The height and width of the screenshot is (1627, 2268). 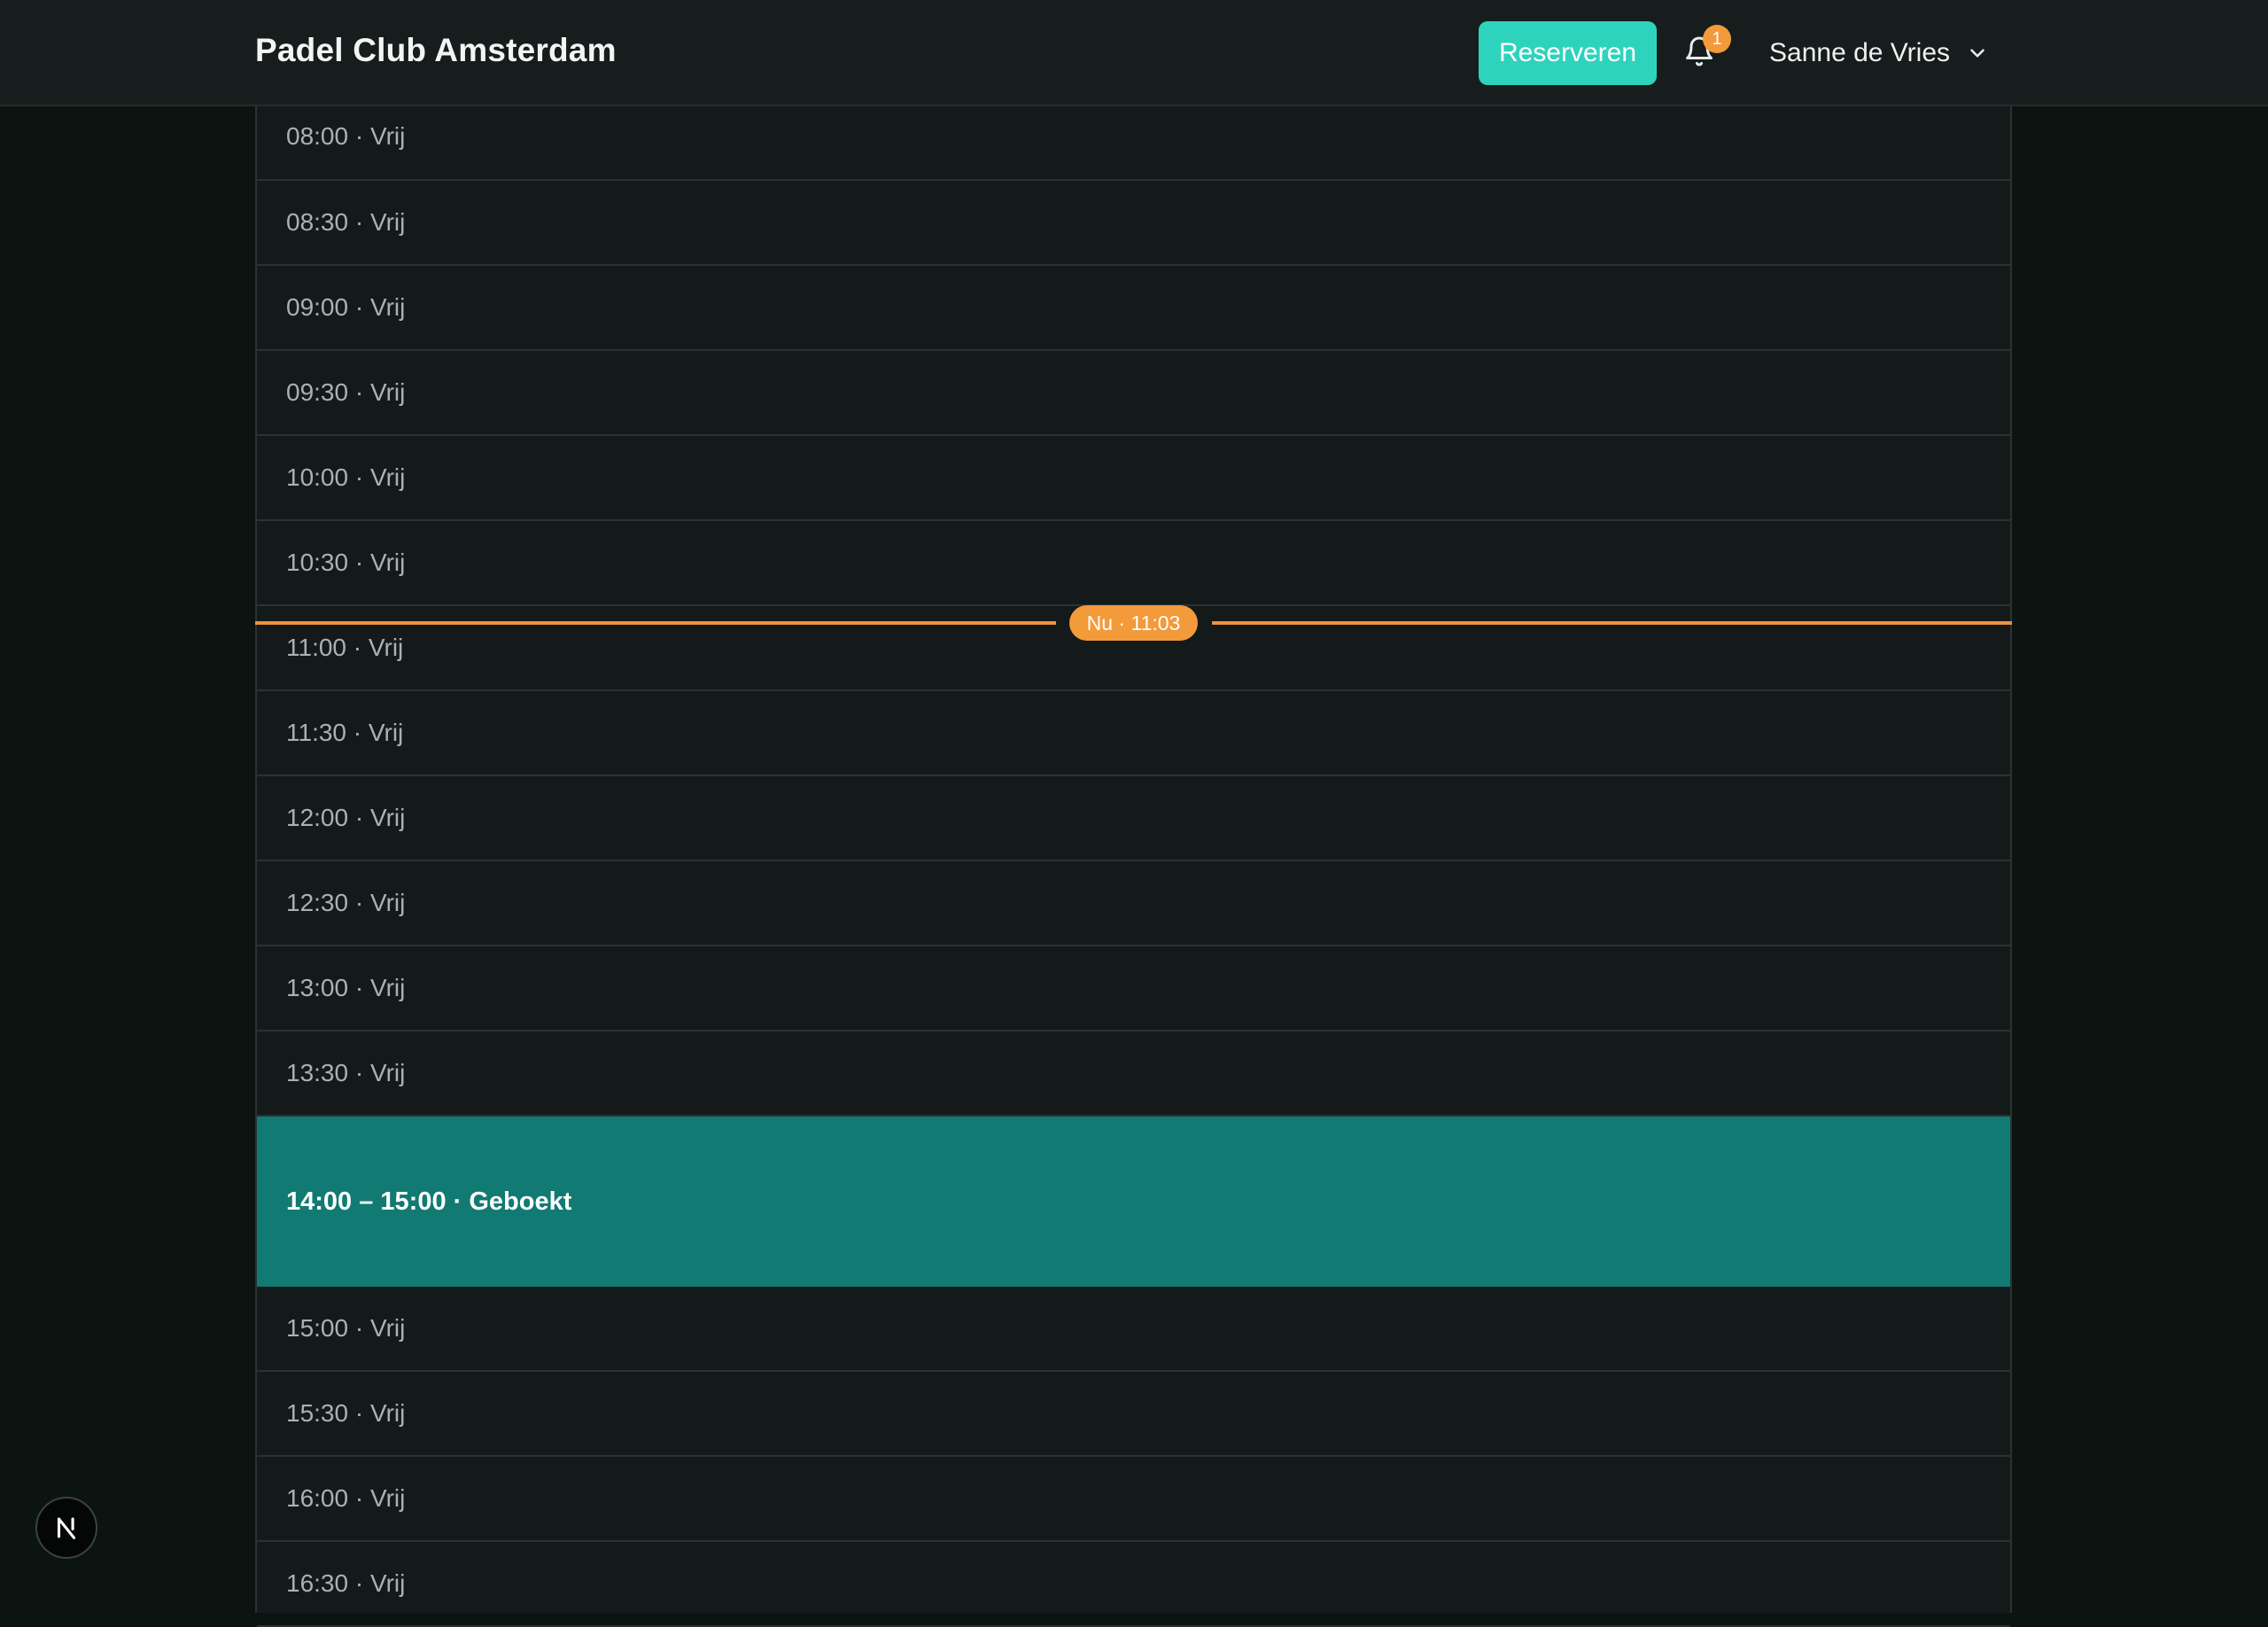 What do you see at coordinates (1133, 903) in the screenshot?
I see `time-slot: 12:30 · Vrij` at bounding box center [1133, 903].